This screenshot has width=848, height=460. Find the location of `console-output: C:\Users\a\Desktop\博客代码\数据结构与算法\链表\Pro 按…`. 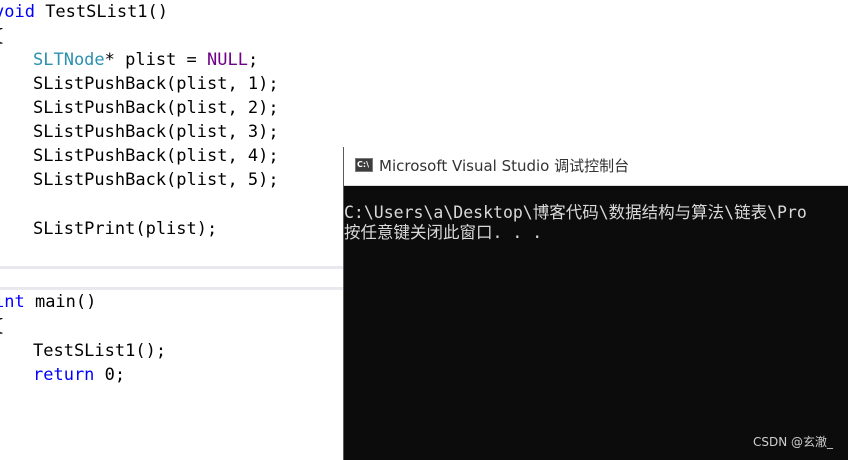

console-output: C:\Users\a\Desktop\博客代码\数据结构与算法\链表\Pro 按… is located at coordinates (596, 223).